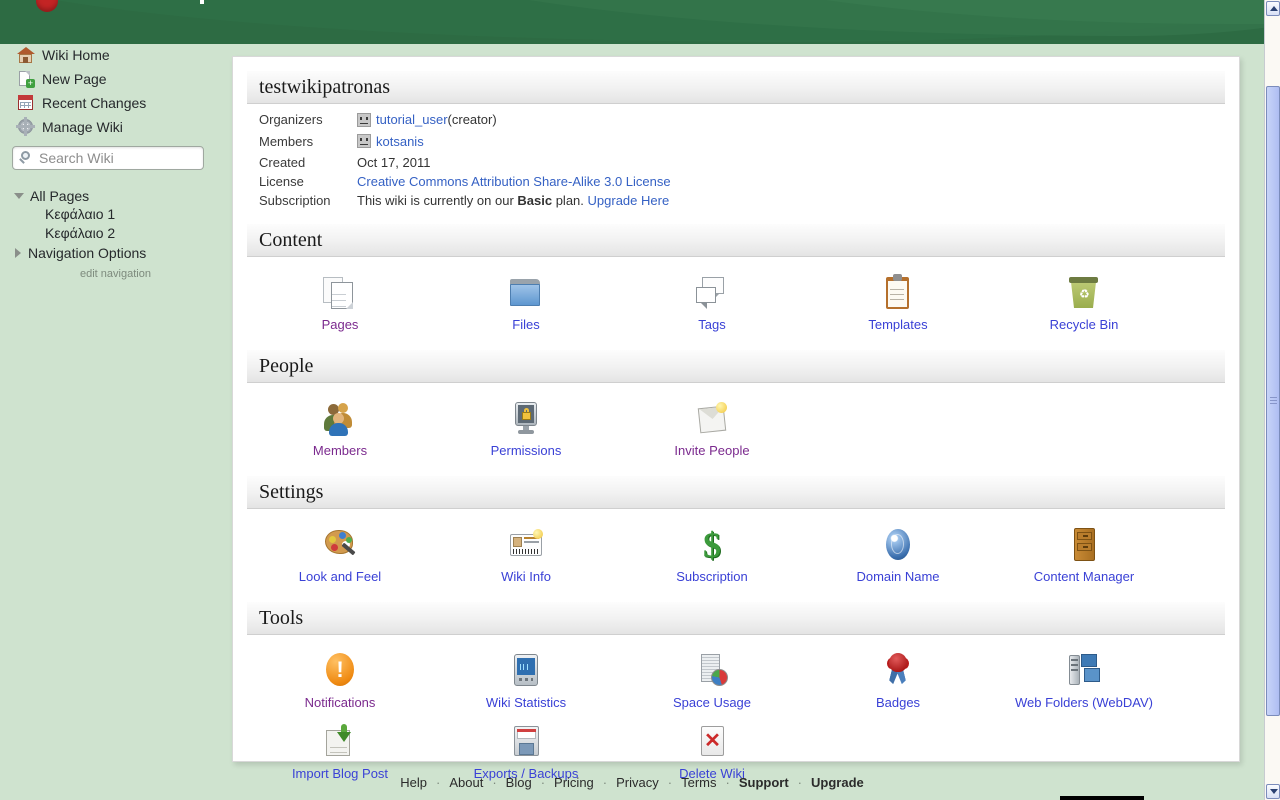 Image resolution: width=1280 pixels, height=800 pixels. Describe the element at coordinates (712, 671) in the screenshot. I see `space-usage-icon` at that location.